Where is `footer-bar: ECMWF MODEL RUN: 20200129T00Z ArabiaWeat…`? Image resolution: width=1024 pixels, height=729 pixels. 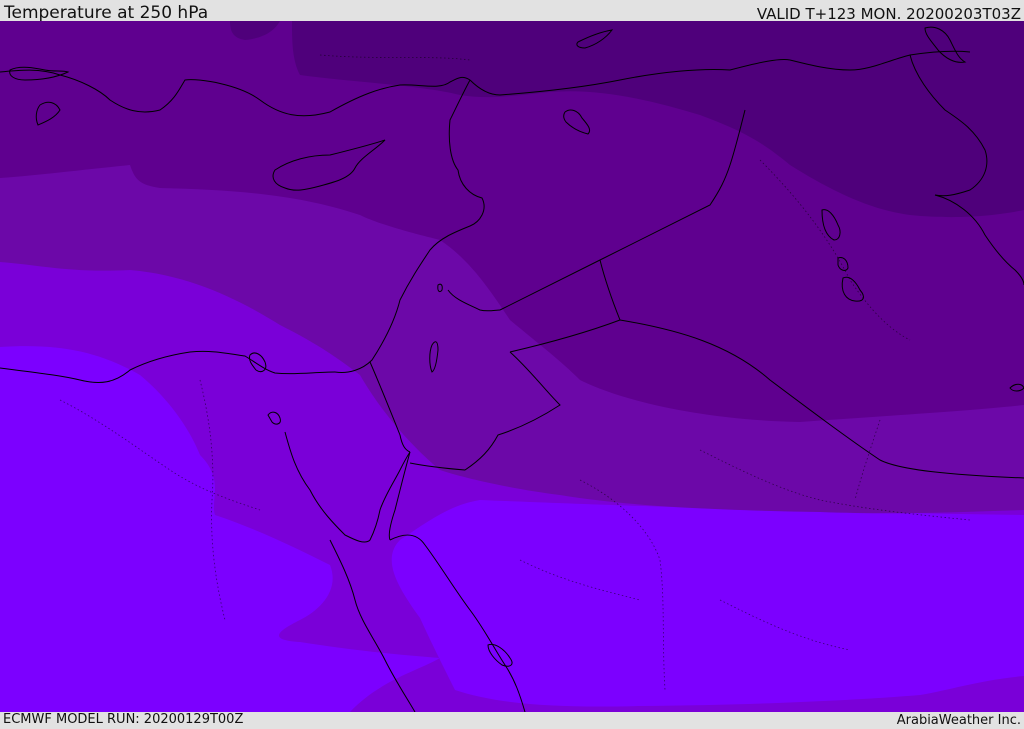
footer-bar: ECMWF MODEL RUN: 20200129T00Z ArabiaWeat… is located at coordinates (512, 720).